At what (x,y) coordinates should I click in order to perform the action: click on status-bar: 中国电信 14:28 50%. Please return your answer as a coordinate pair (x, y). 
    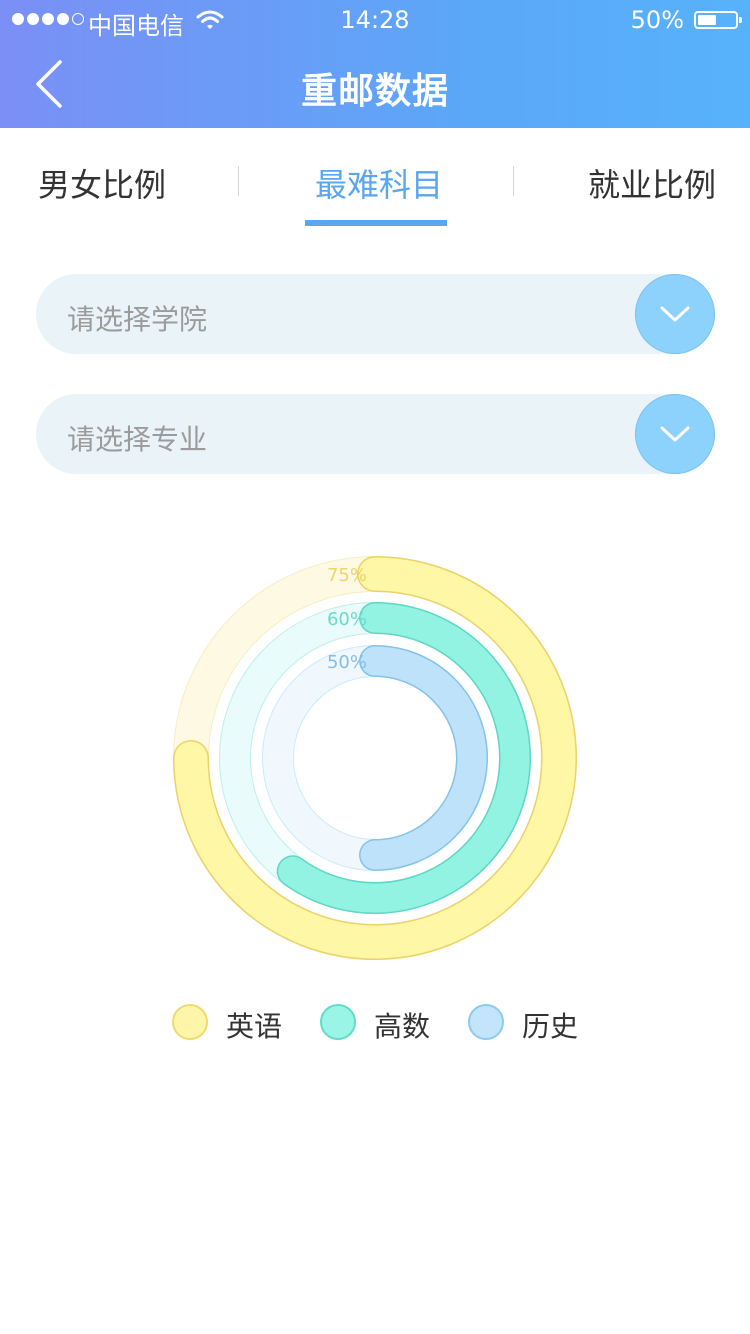
    Looking at the image, I should click on (375, 20).